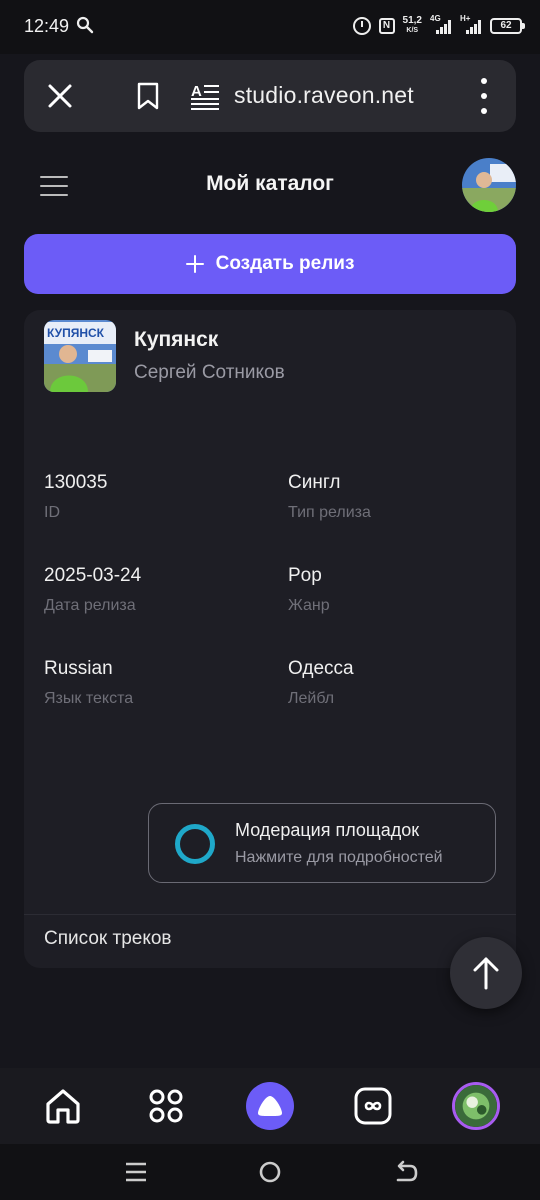 This screenshot has width=540, height=1200. I want to click on field-value: Одесса, so click(321, 668).